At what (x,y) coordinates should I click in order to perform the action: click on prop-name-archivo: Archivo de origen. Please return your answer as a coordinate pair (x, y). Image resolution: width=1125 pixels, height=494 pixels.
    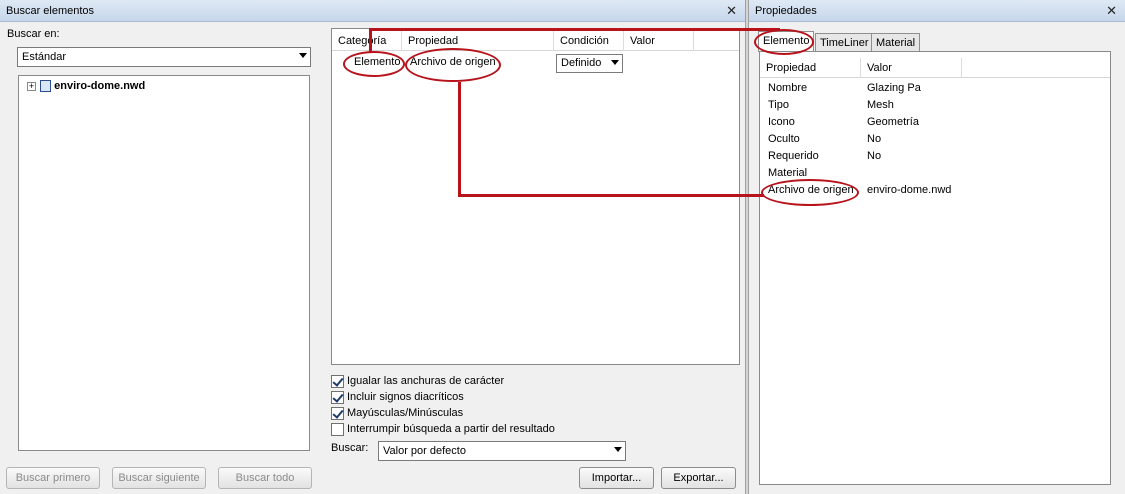
    Looking at the image, I should click on (811, 190).